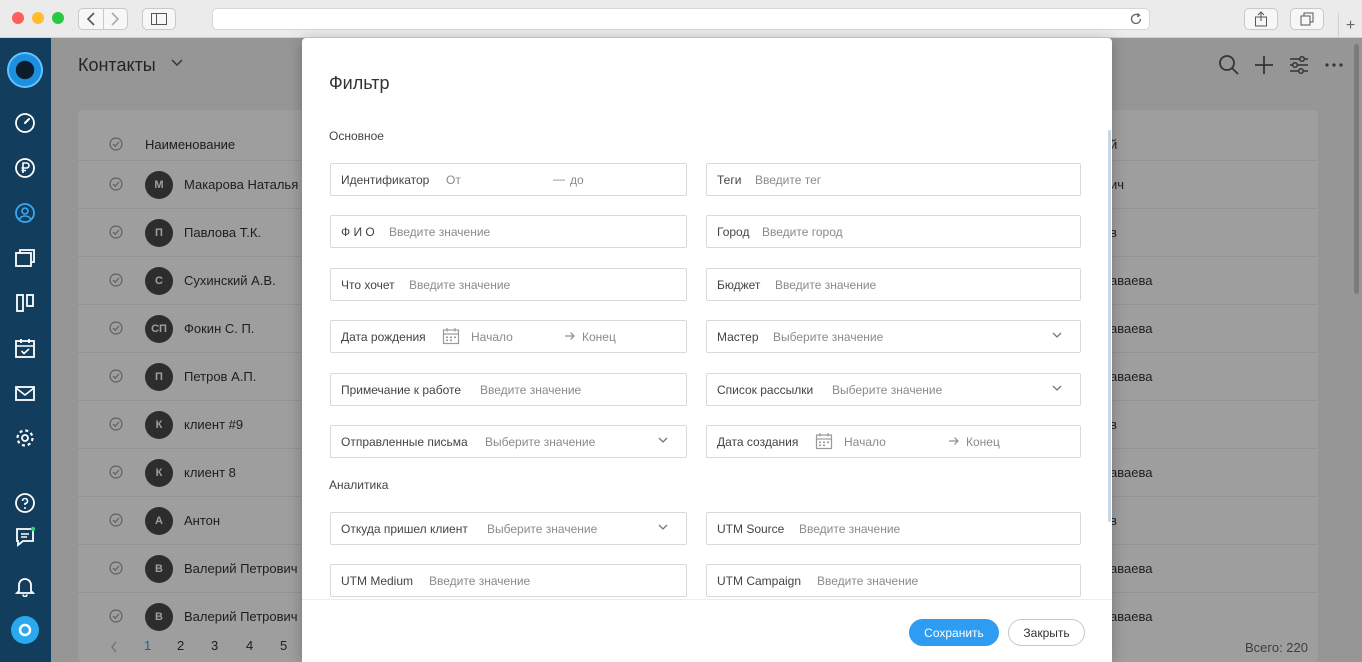  I want to click on share-icon, so click(1261, 19).